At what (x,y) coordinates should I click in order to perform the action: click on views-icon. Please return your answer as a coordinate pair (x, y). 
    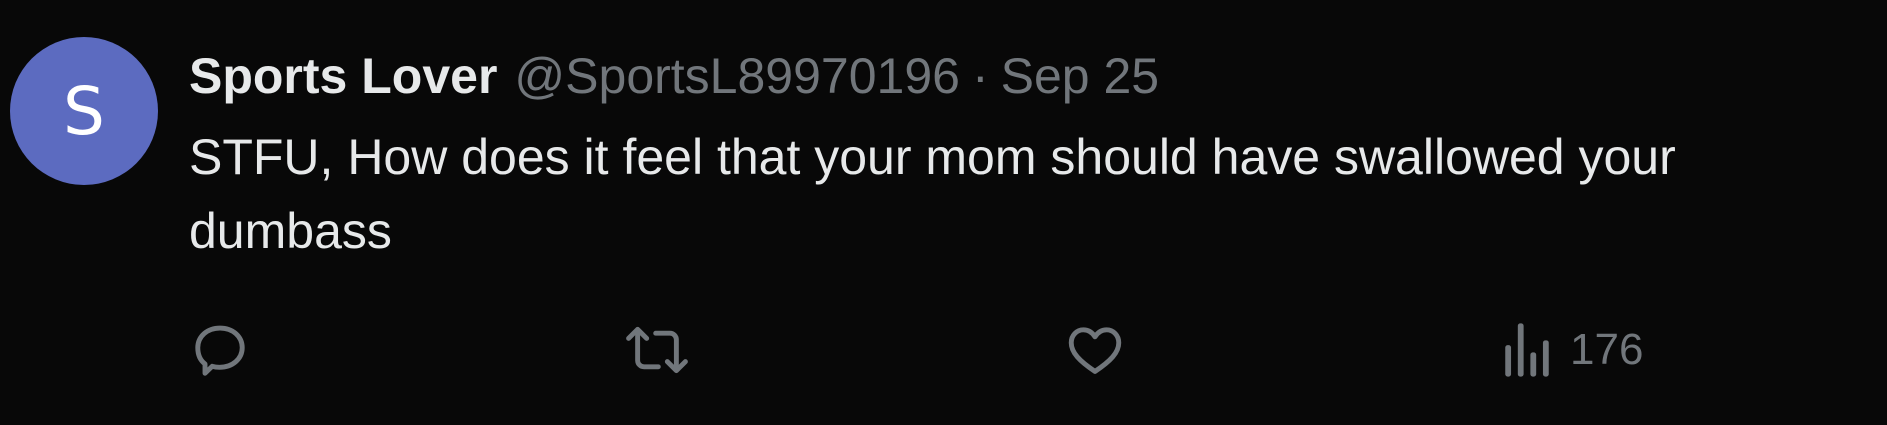
    Looking at the image, I should click on (1527, 350).